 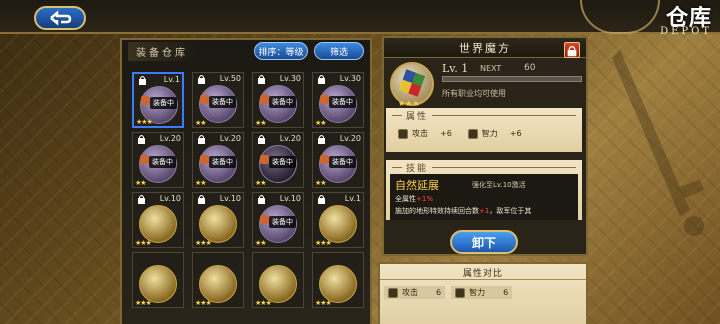 What do you see at coordinates (339, 51) in the screenshot?
I see `filter-button: 筛选` at bounding box center [339, 51].